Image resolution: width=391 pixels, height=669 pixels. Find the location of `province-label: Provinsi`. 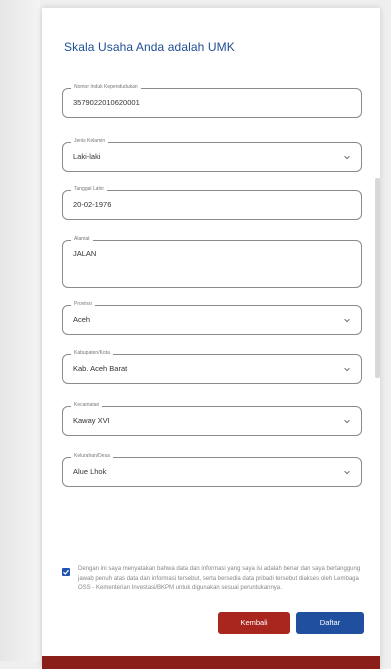

province-label: Provinsi is located at coordinates (83, 304).